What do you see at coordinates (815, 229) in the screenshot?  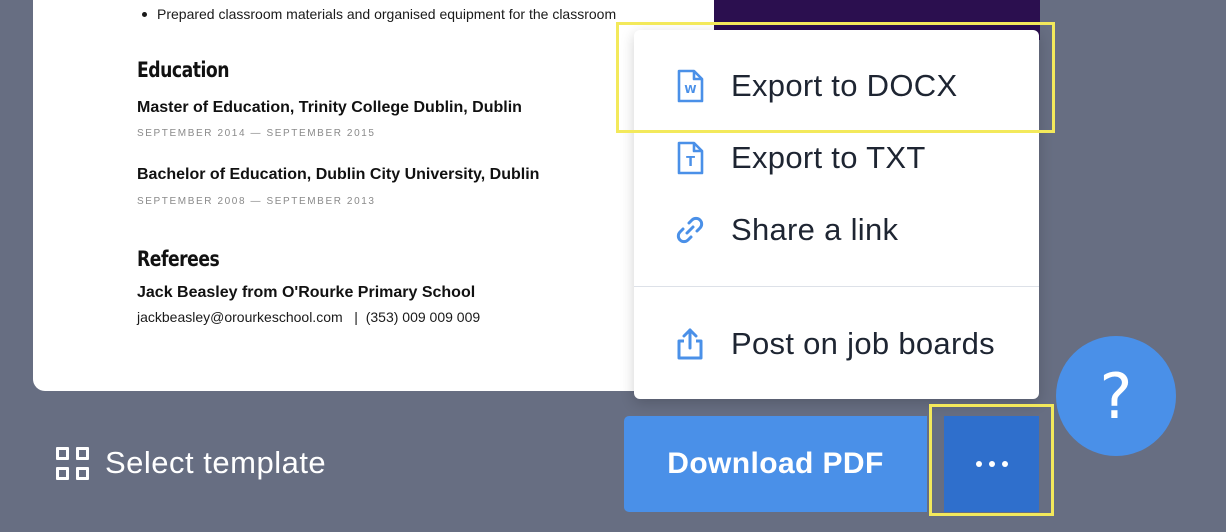 I see `share-link-label: Share a link` at bounding box center [815, 229].